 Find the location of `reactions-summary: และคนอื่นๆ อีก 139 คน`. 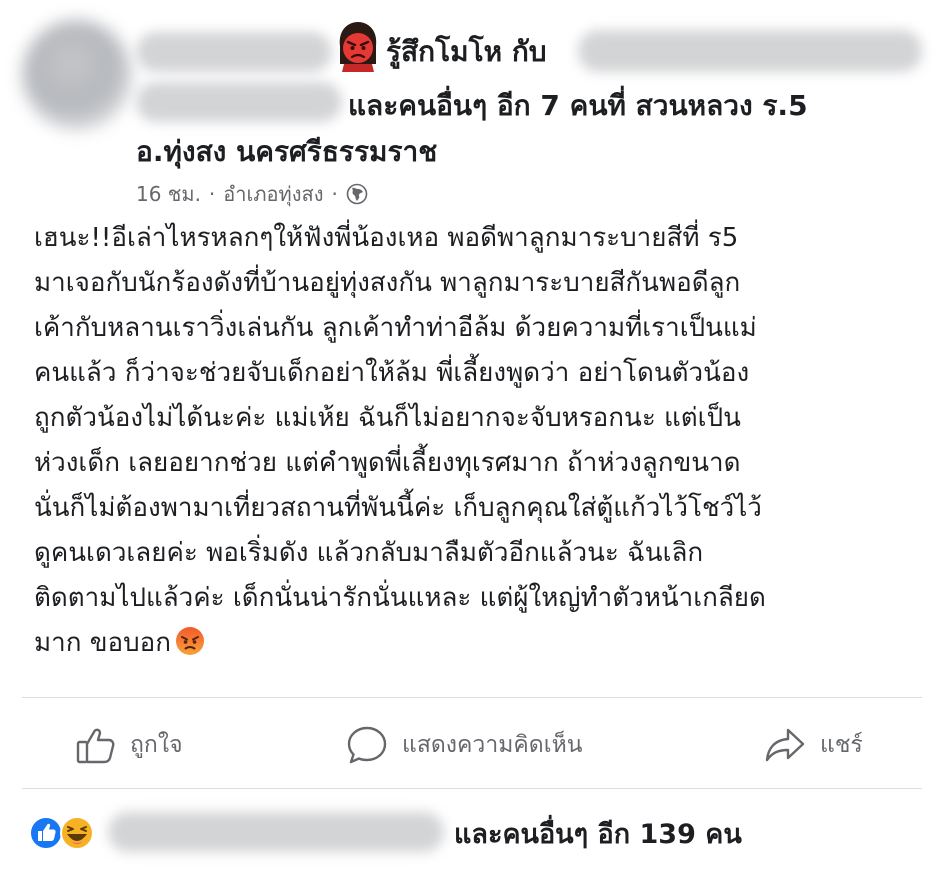

reactions-summary: และคนอื่นๆ อีก 139 คน is located at coordinates (478, 832).